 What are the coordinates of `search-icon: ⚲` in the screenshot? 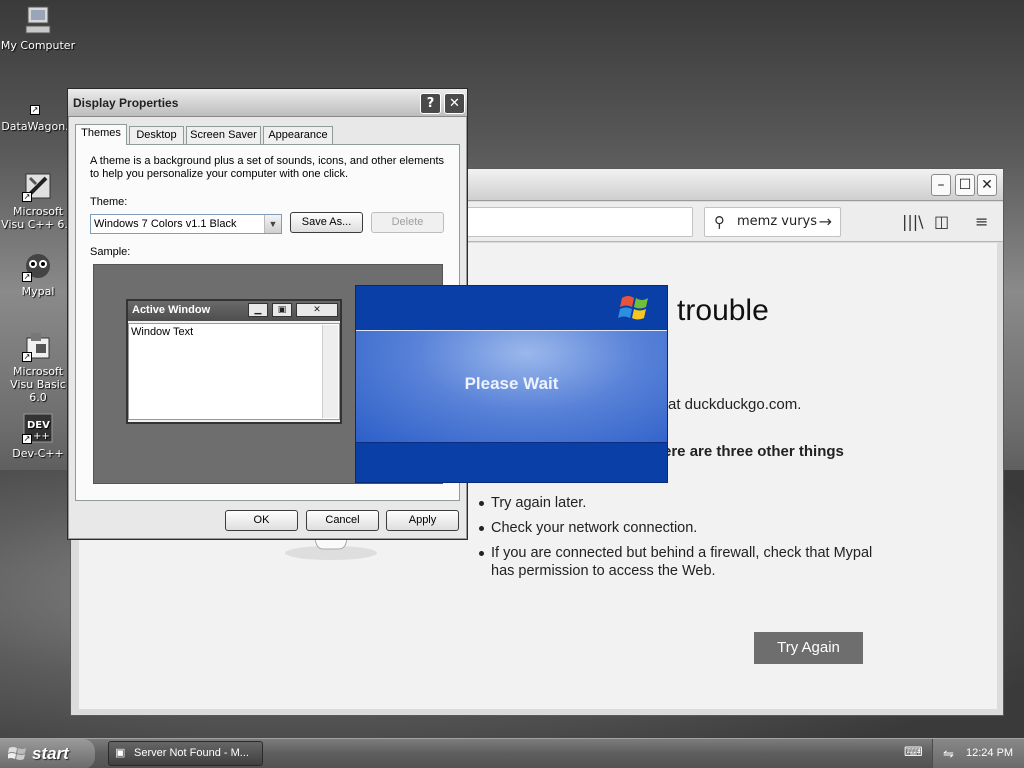 It's located at (719, 222).